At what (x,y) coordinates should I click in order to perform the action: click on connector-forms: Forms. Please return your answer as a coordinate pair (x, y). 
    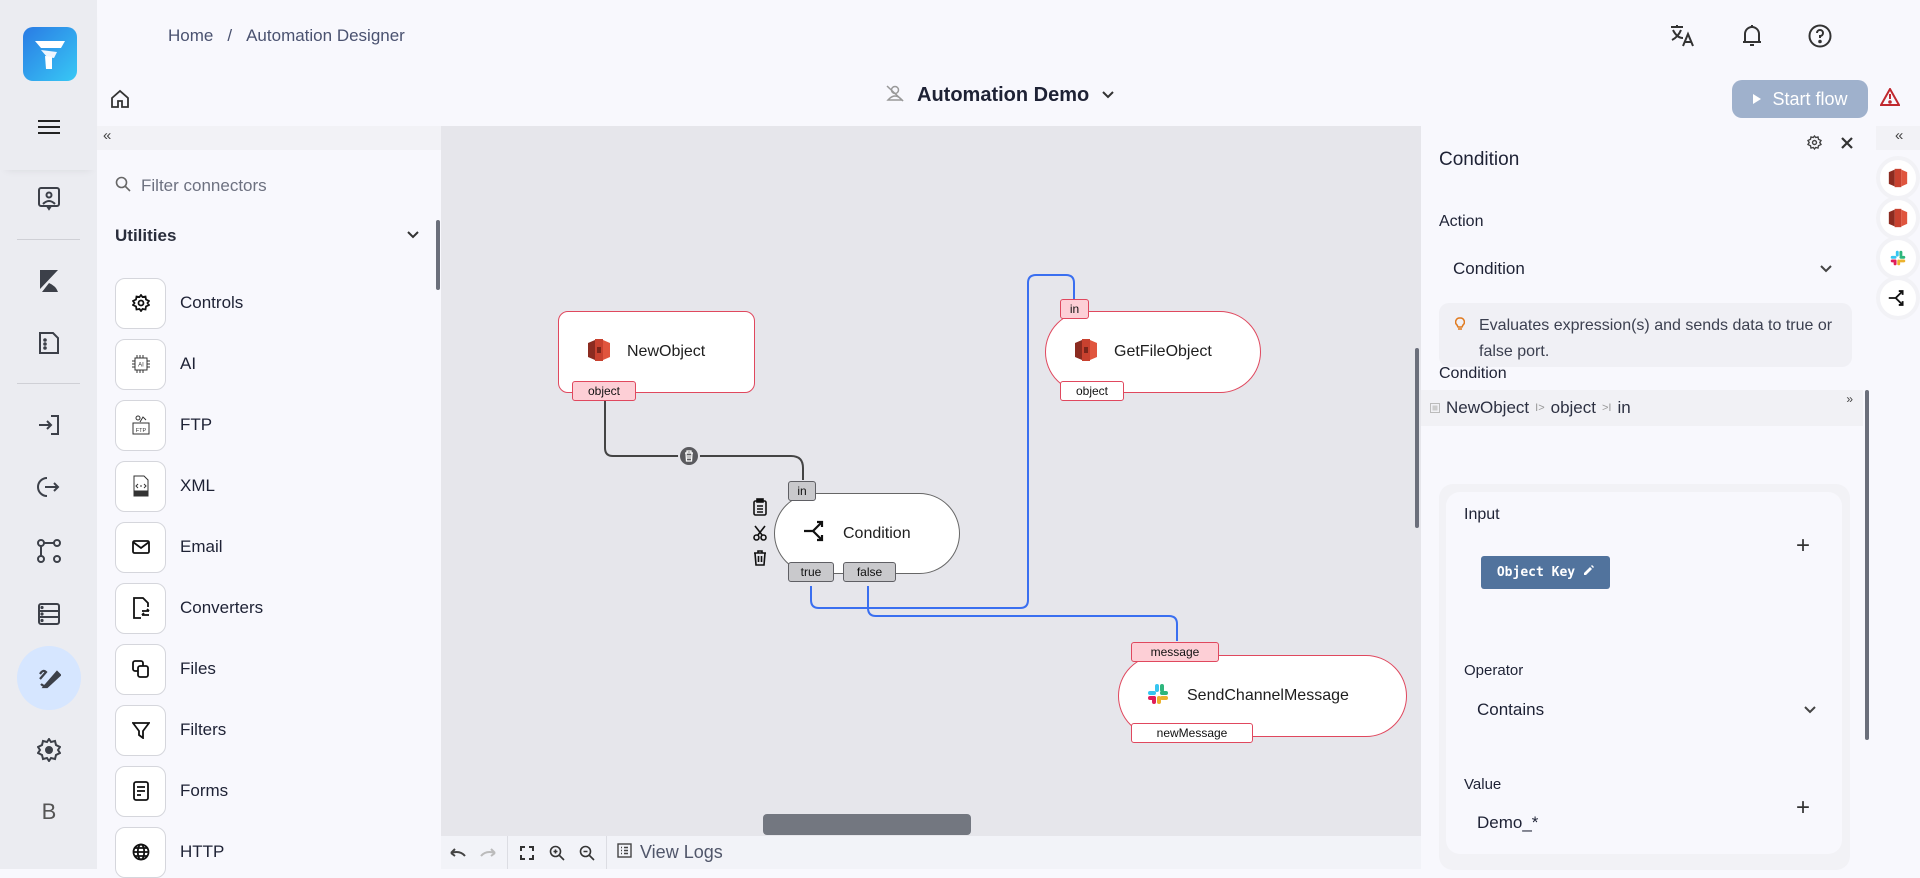
    Looking at the image, I should click on (265, 791).